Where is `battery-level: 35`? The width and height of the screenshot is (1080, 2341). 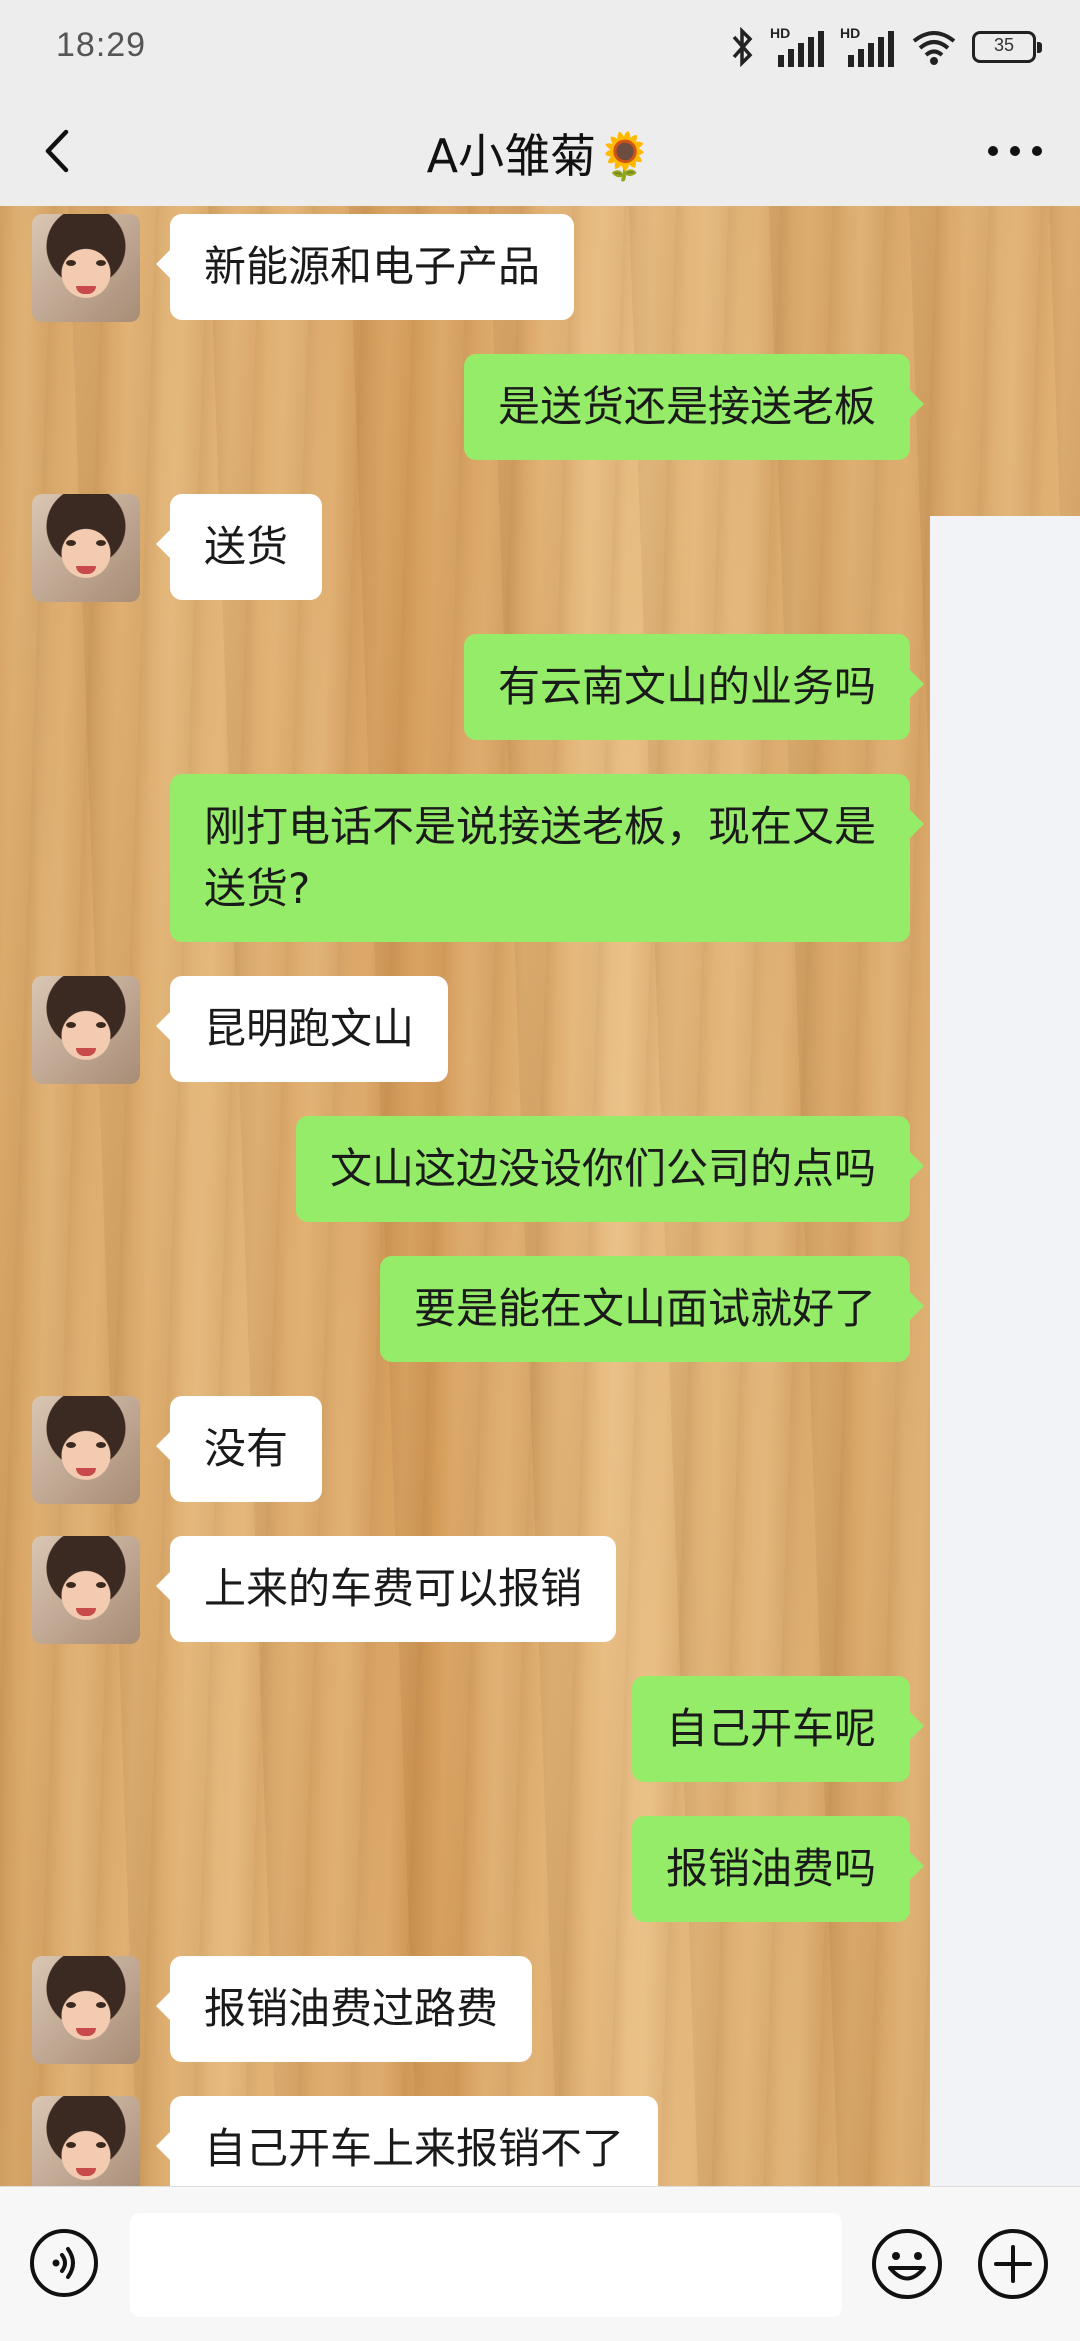
battery-level: 35 is located at coordinates (1004, 45).